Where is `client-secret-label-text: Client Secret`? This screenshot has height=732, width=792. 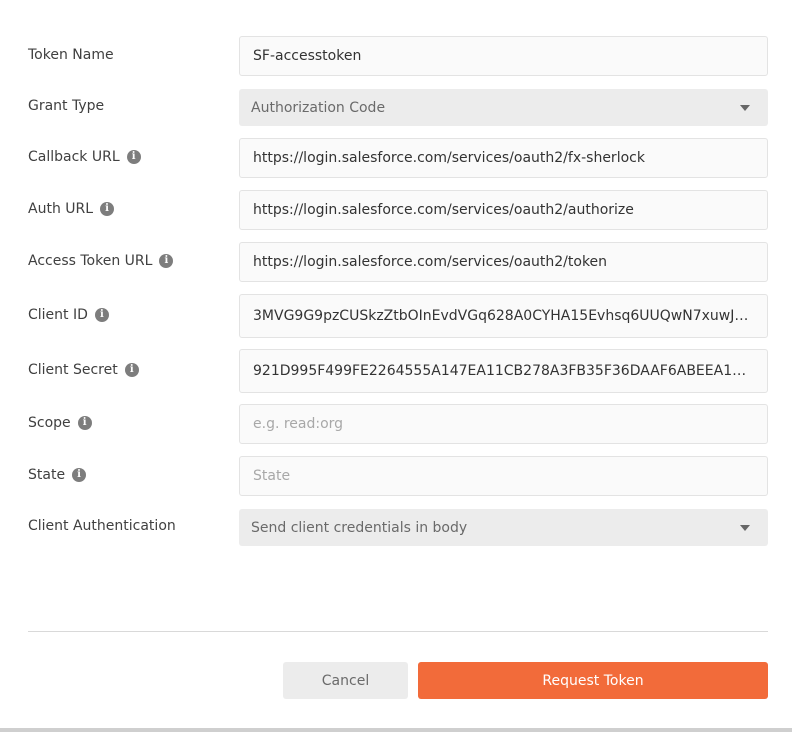
client-secret-label-text: Client Secret is located at coordinates (73, 370).